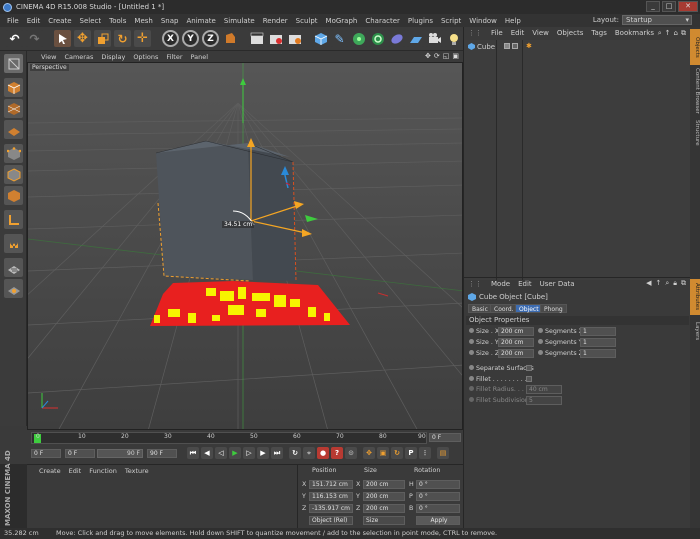 Image resolution: width=700 pixels, height=539 pixels. What do you see at coordinates (13, 129) in the screenshot?
I see `workplane-mode-icon` at bounding box center [13, 129].